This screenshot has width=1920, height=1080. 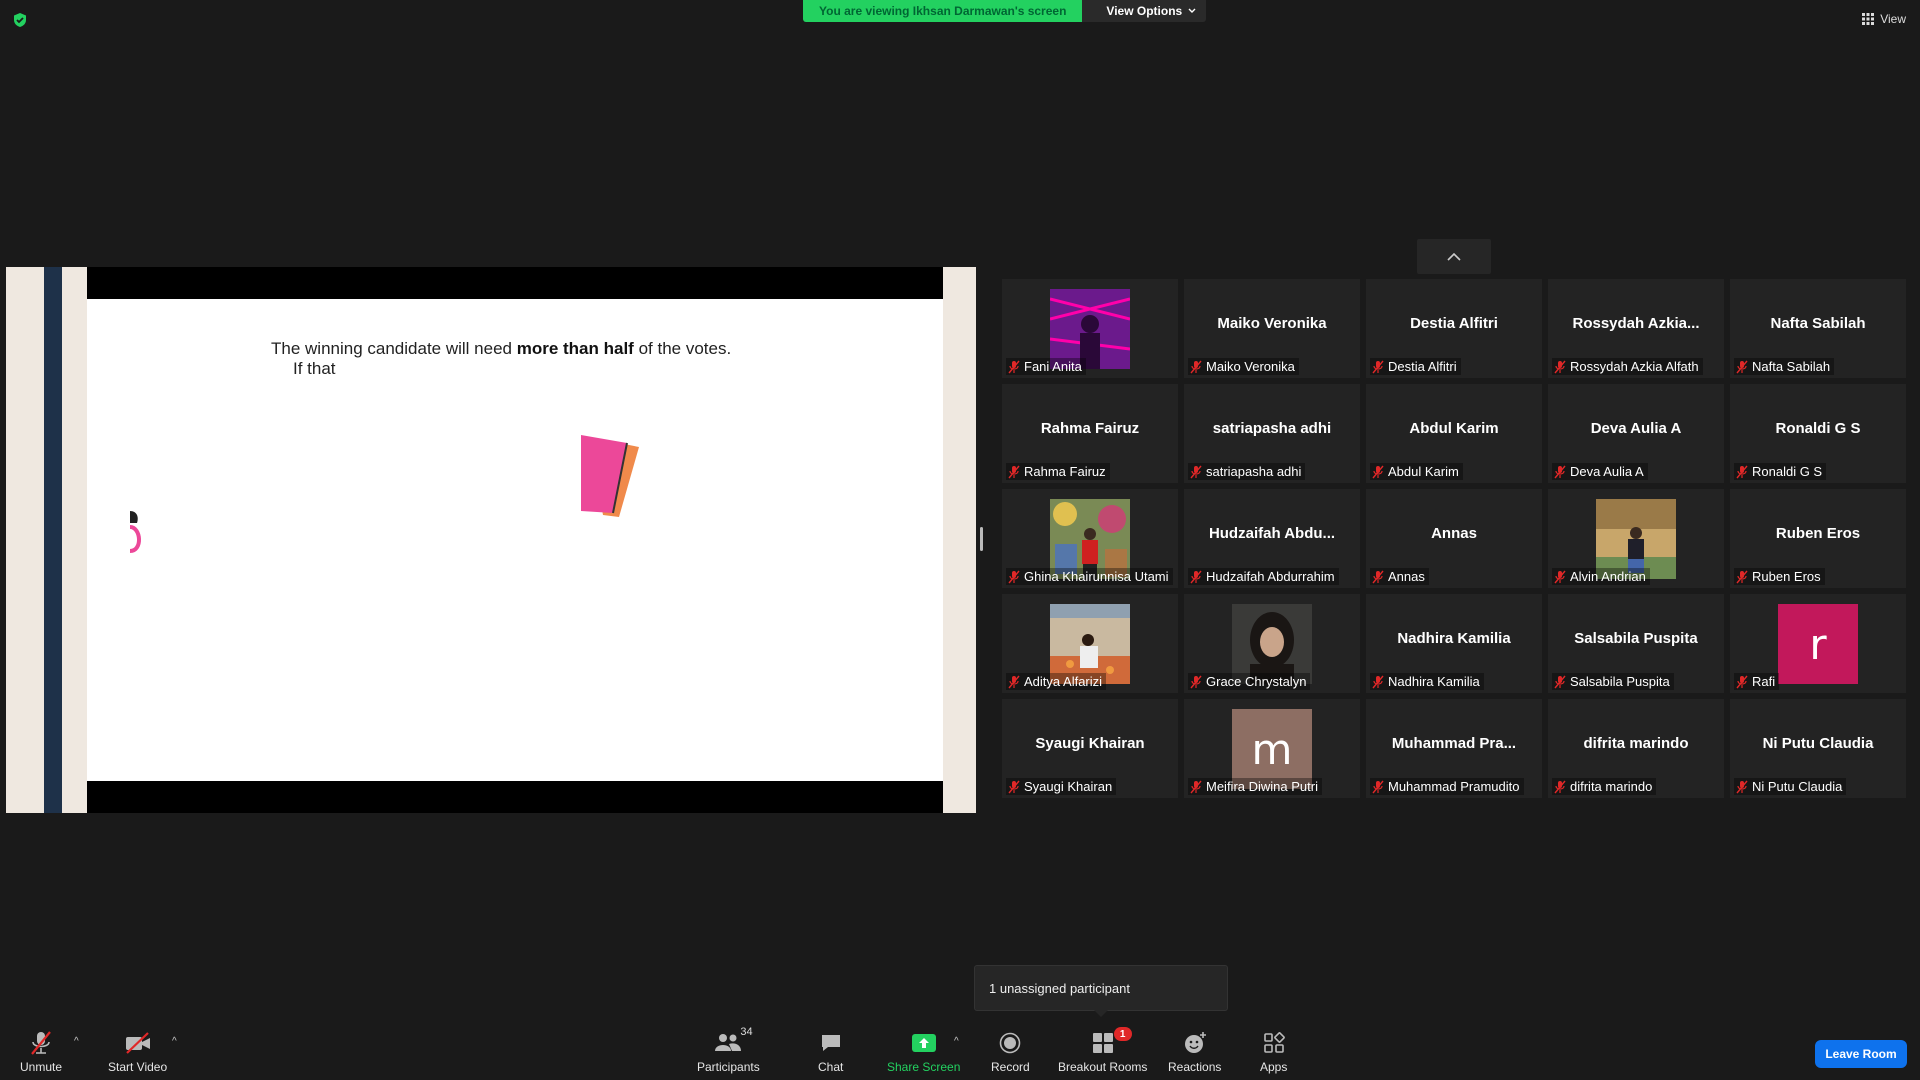 I want to click on participant-name-tag: Meifira Diwina Putri, so click(x=1255, y=786).